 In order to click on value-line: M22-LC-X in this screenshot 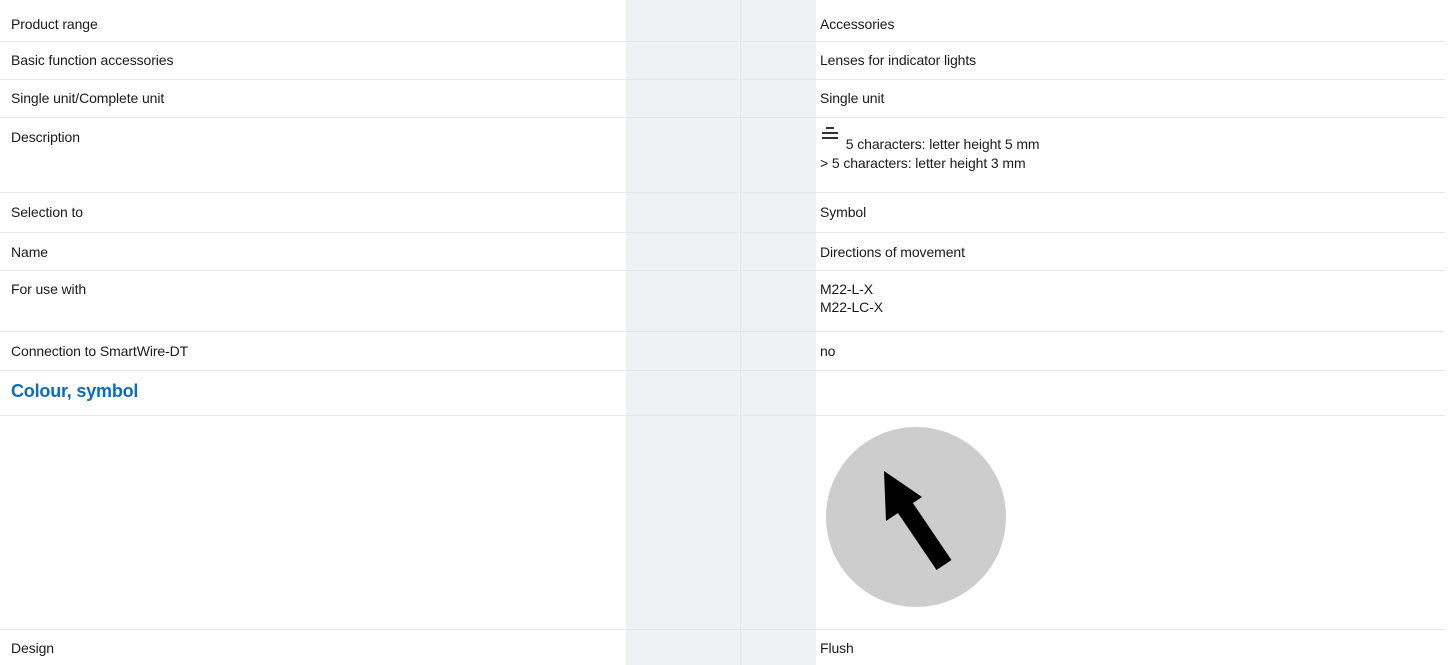, I will do `click(851, 307)`.